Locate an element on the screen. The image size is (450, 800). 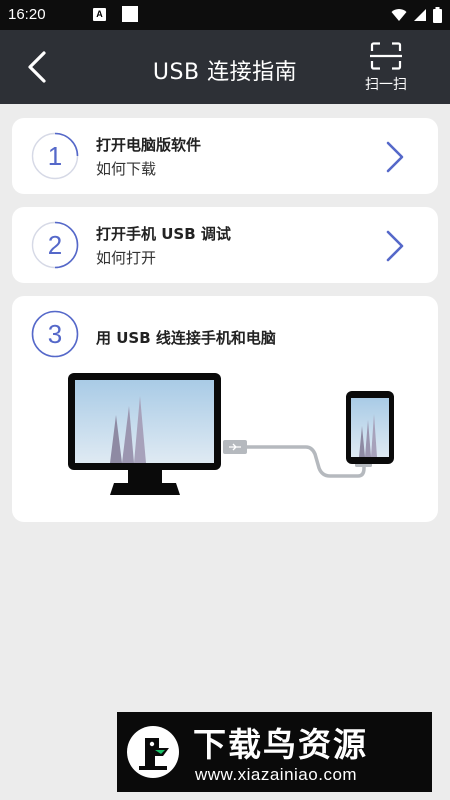
bird-logo-icon is located at coordinates (153, 752).